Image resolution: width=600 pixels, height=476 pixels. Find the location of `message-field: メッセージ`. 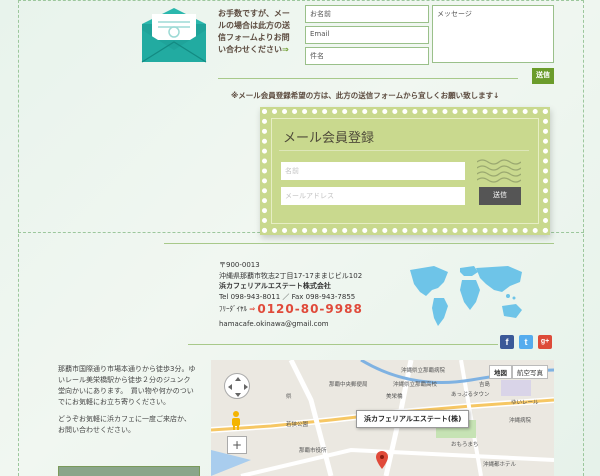

message-field: メッセージ is located at coordinates (493, 34).